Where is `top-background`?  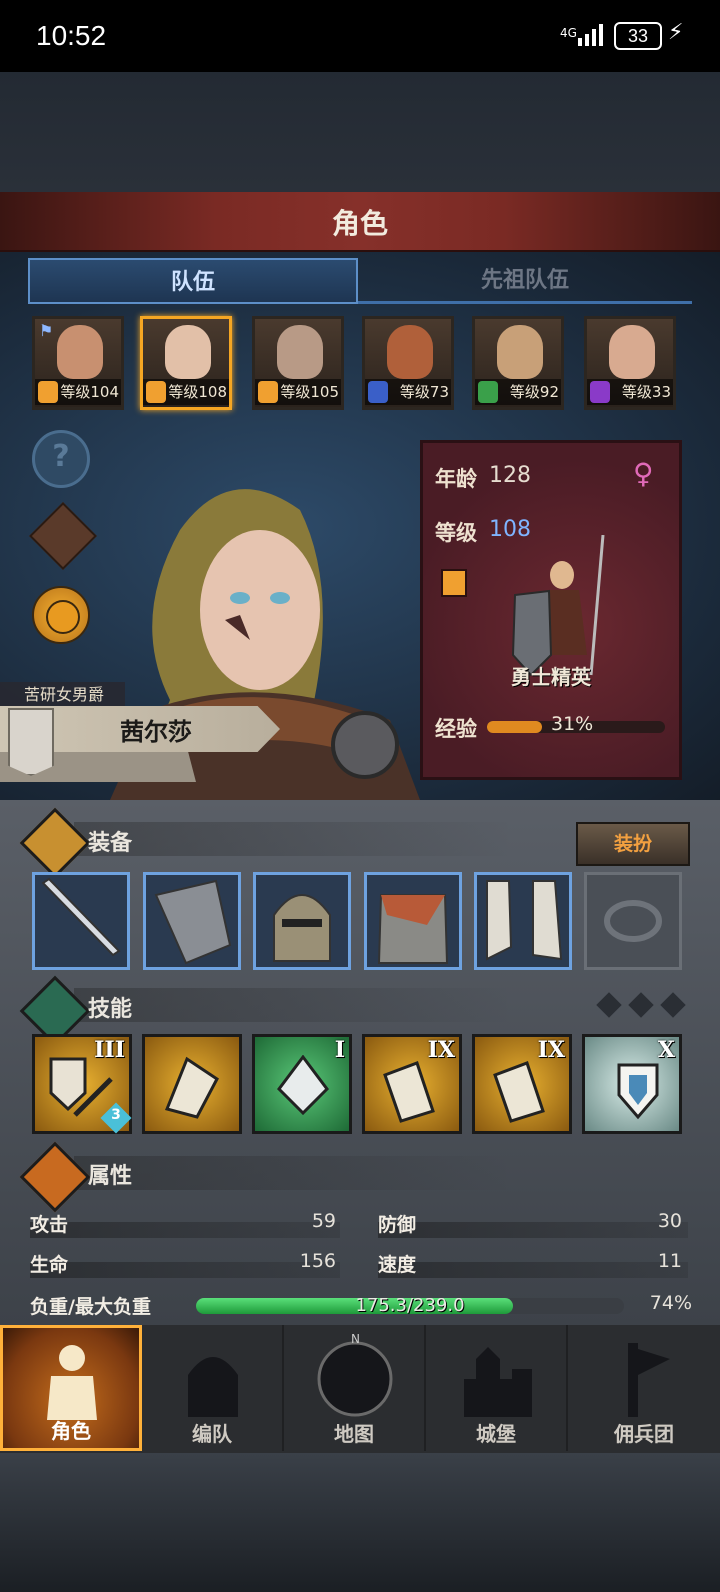 top-background is located at coordinates (360, 132).